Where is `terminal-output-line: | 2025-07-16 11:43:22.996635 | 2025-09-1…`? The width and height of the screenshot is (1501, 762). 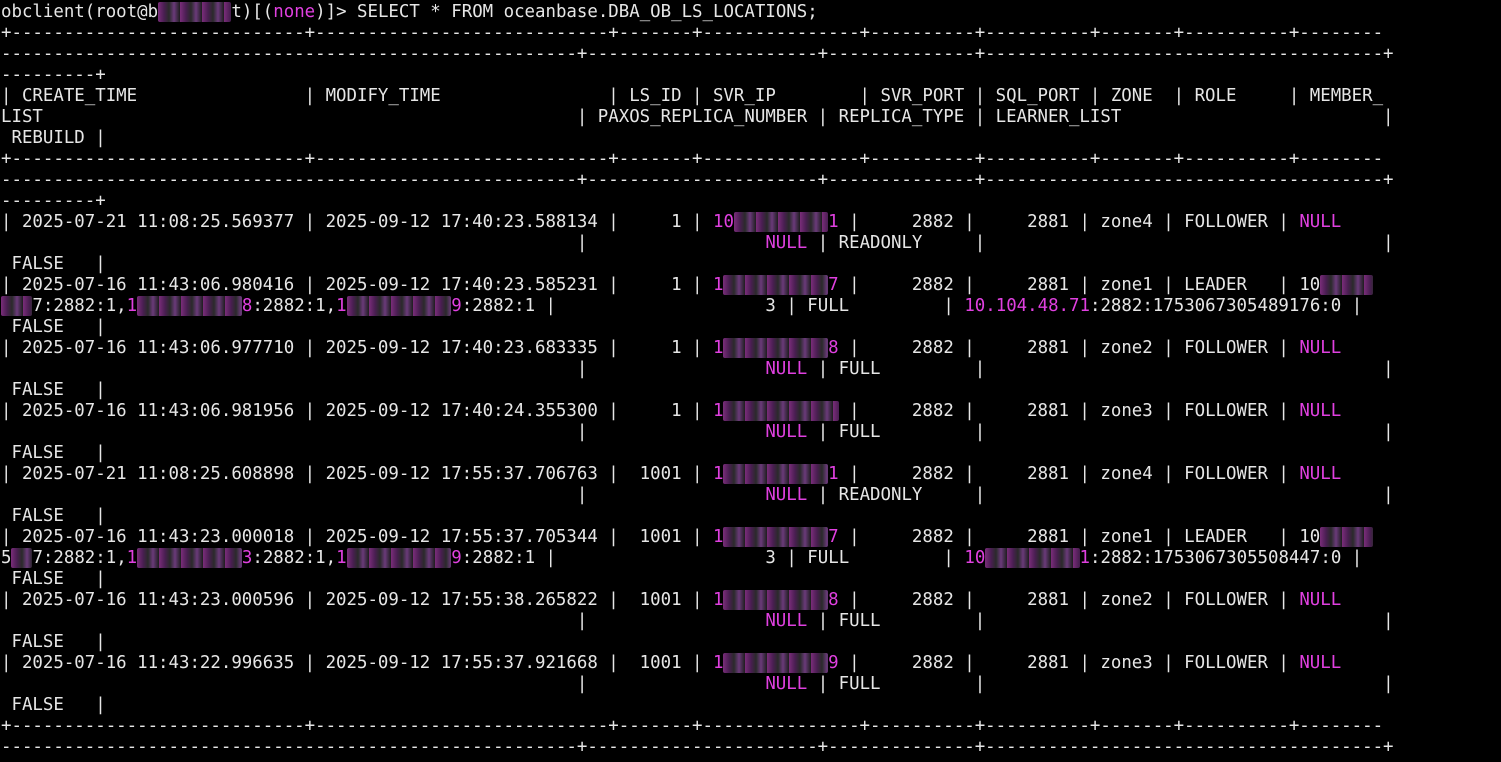
terminal-output-line: | 2025-07-16 11:43:22.996635 | 2025-09-1… is located at coordinates (751, 663).